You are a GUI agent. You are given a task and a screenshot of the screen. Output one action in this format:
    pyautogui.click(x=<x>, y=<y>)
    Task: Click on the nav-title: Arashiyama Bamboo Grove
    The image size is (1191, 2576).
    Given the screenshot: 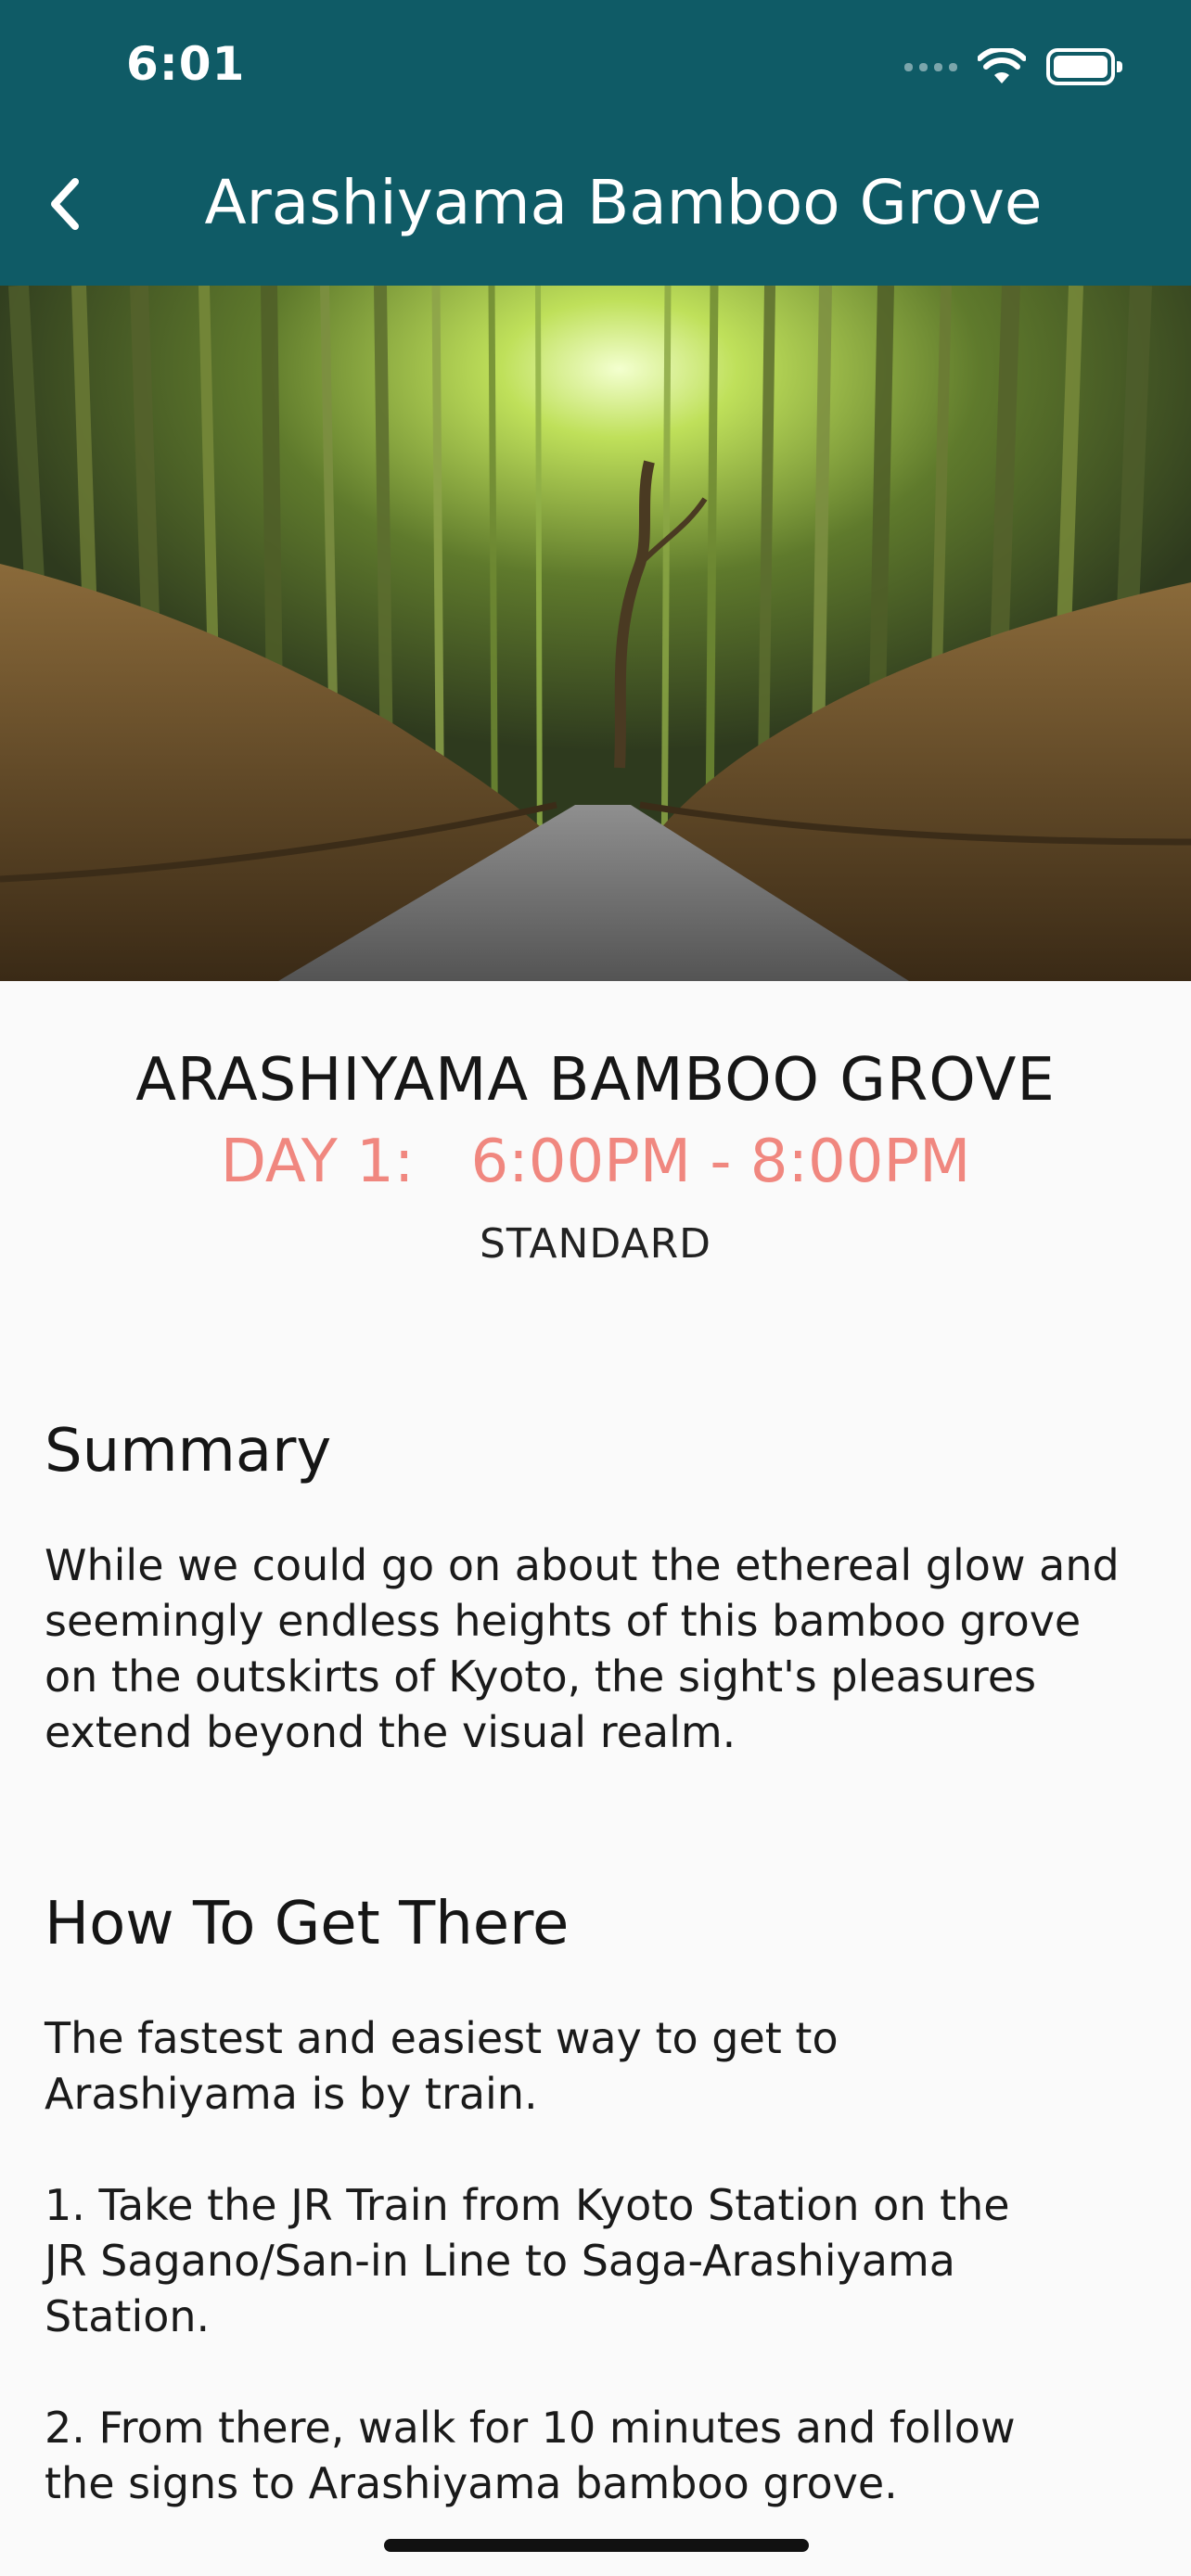 What is the action you would take?
    pyautogui.click(x=623, y=202)
    